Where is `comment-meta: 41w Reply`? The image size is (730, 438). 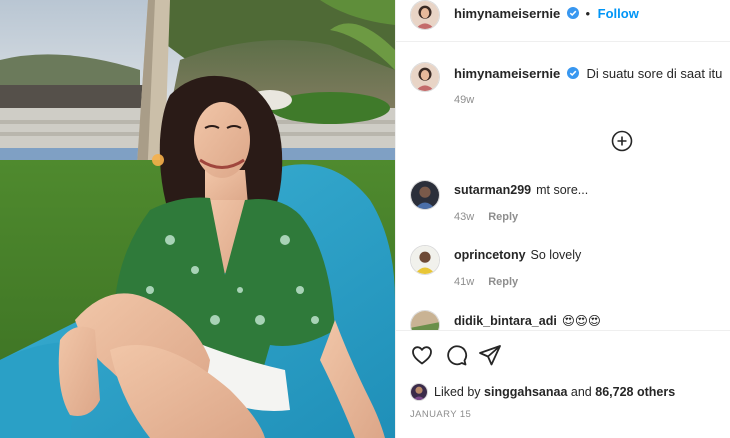 comment-meta: 41w Reply is located at coordinates (486, 282).